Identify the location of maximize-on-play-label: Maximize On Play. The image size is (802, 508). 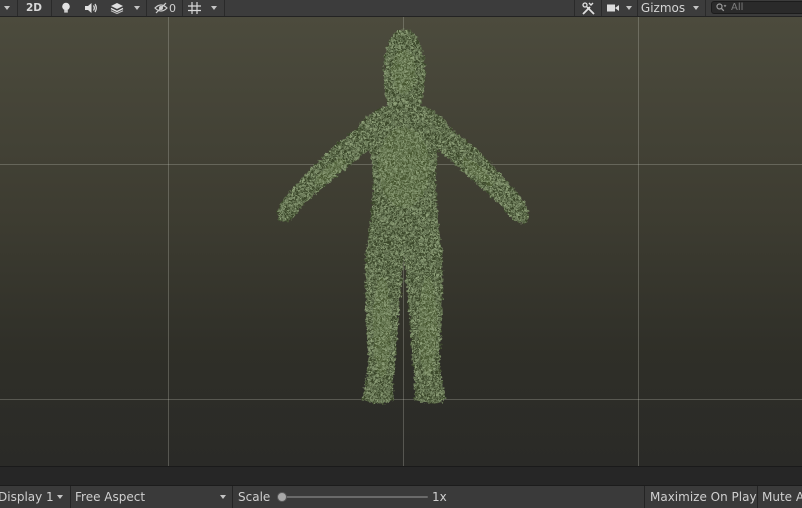
(703, 497).